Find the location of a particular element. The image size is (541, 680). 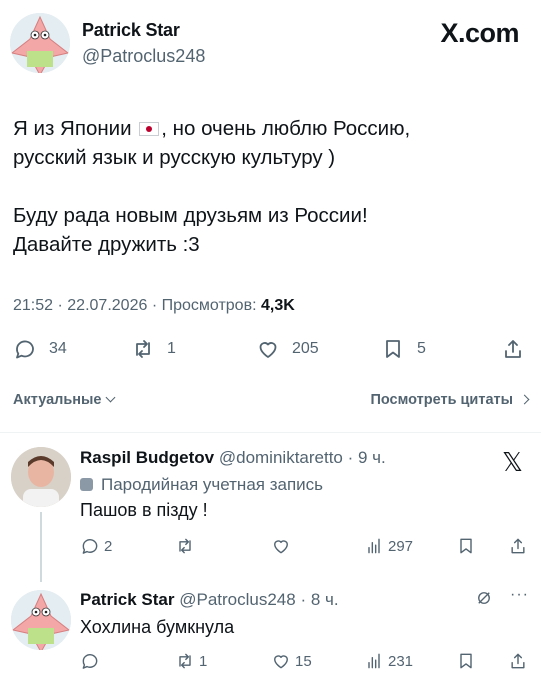

tweet-line1-post: , но очень люблю Россию, is located at coordinates (286, 128).